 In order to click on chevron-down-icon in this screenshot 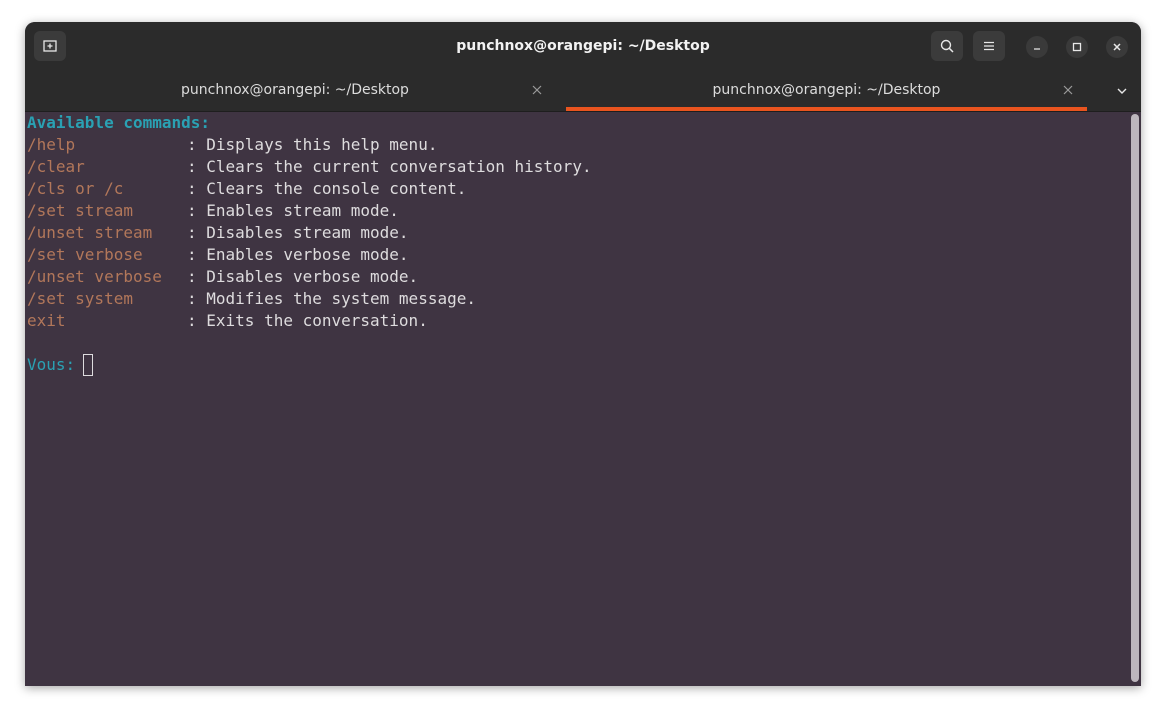, I will do `click(1122, 91)`.